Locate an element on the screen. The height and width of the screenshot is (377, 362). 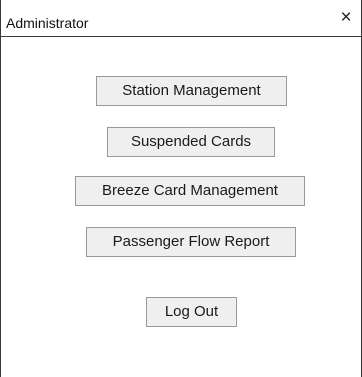
passenger-flow-report-button: Passenger Flow Report is located at coordinates (191, 242).